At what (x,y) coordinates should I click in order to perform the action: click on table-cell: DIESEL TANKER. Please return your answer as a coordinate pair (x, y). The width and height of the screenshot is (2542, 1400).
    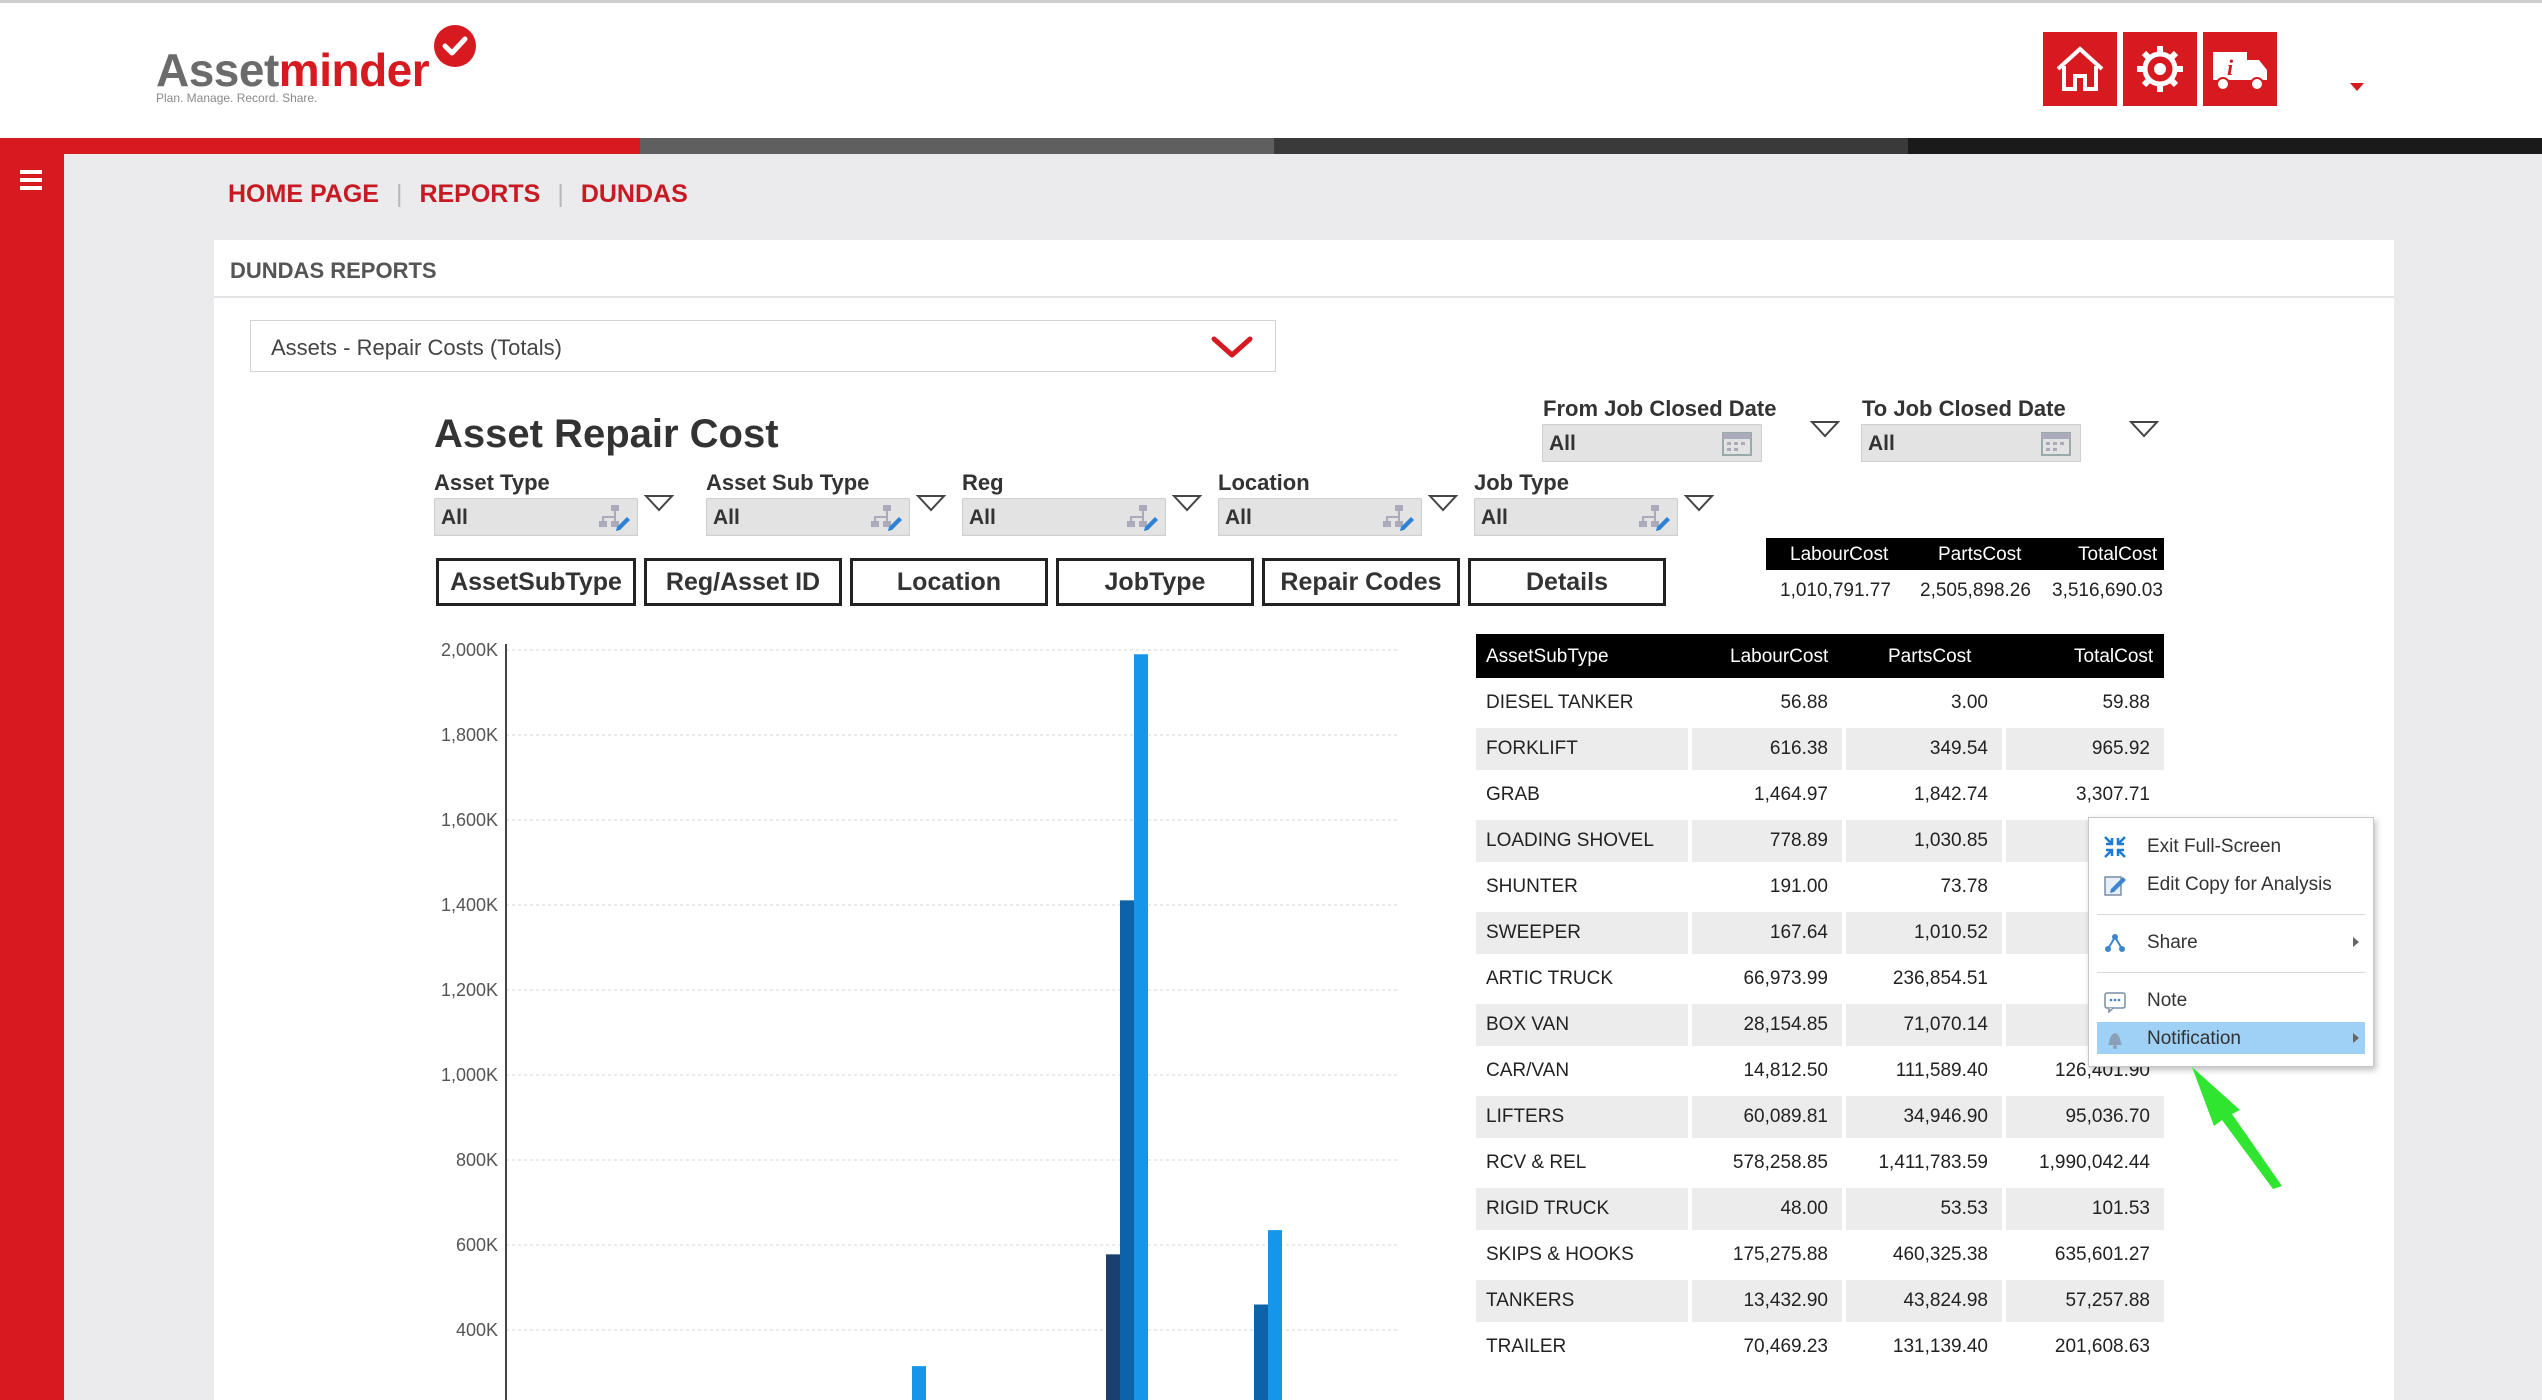
    Looking at the image, I should click on (1560, 702).